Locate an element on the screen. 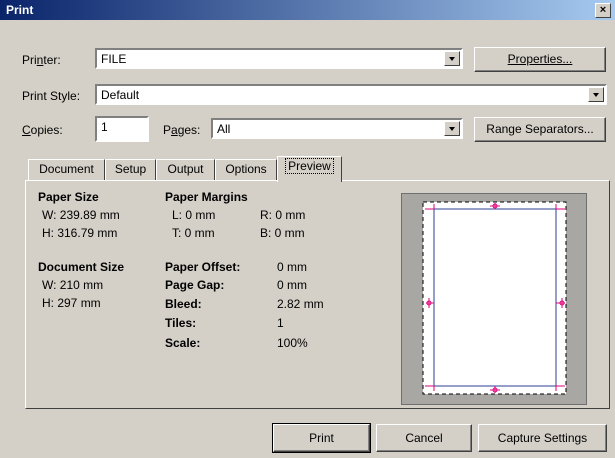  page-gap-value: 0 mm is located at coordinates (292, 285).